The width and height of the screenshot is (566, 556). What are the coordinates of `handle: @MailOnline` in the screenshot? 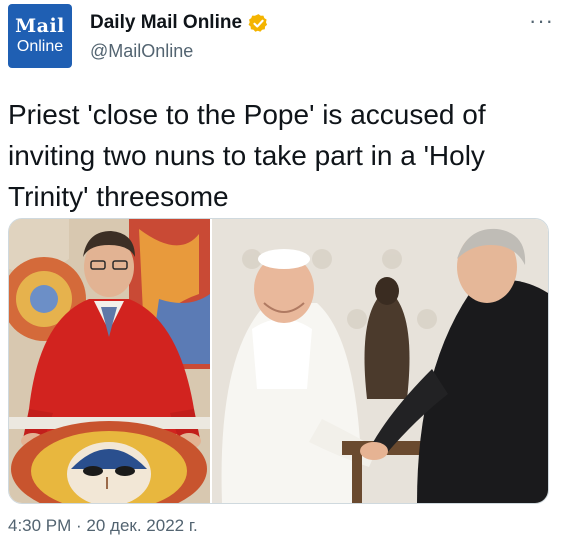 It's located at (141, 51).